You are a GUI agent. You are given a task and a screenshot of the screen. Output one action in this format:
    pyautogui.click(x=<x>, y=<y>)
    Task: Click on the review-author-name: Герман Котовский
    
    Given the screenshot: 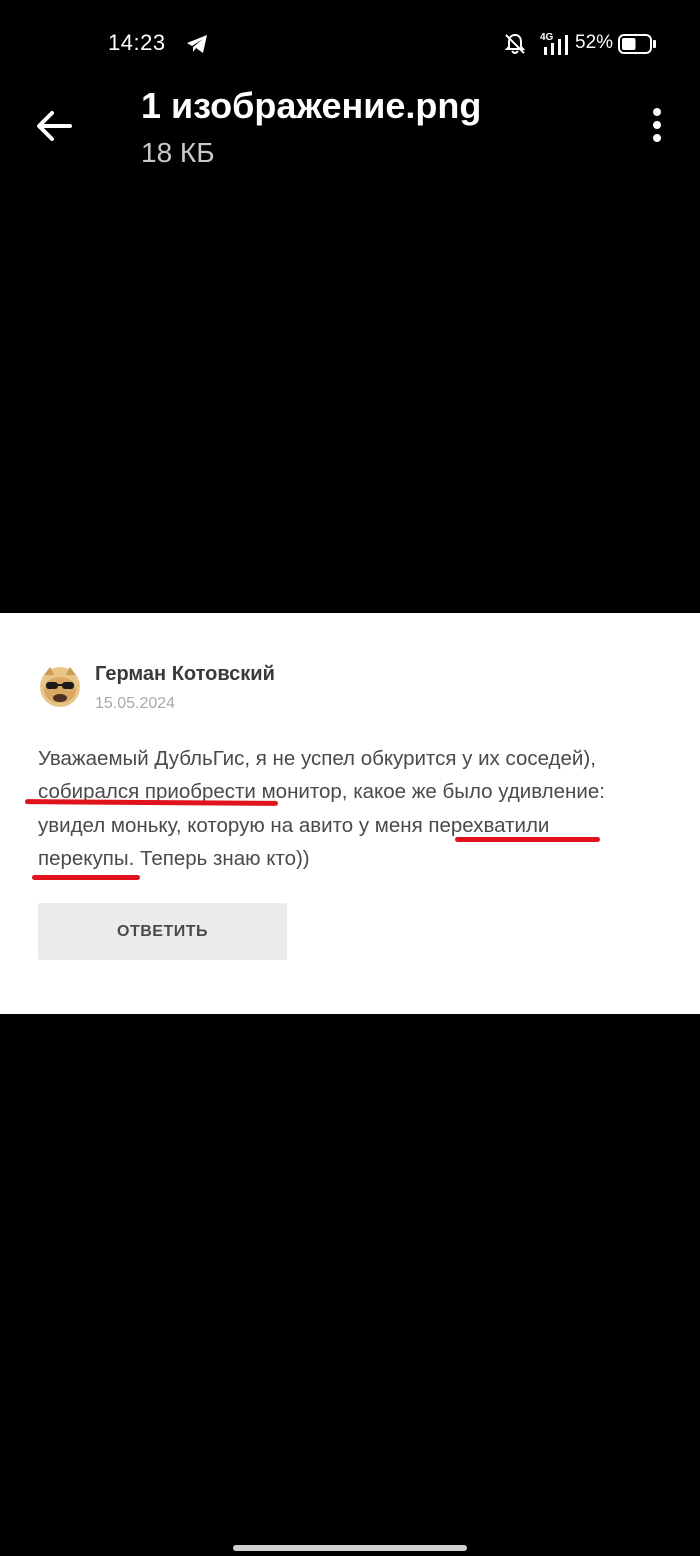 What is the action you would take?
    pyautogui.click(x=185, y=674)
    